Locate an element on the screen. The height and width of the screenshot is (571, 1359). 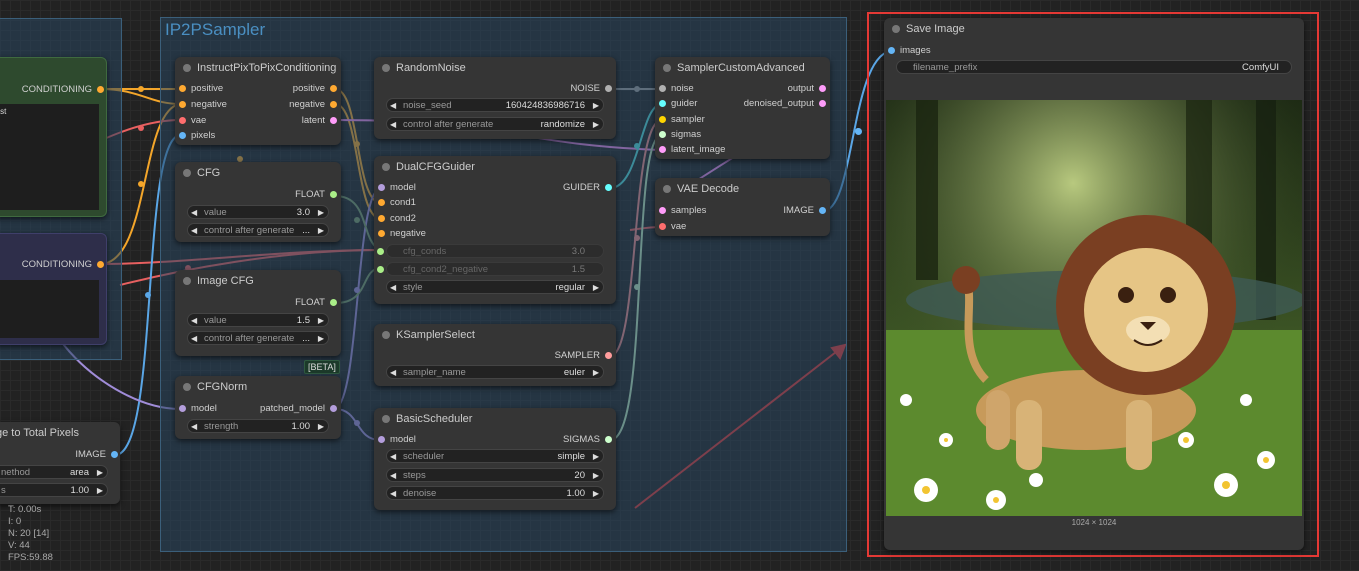
negative-text-area is located at coordinates (49, 309).